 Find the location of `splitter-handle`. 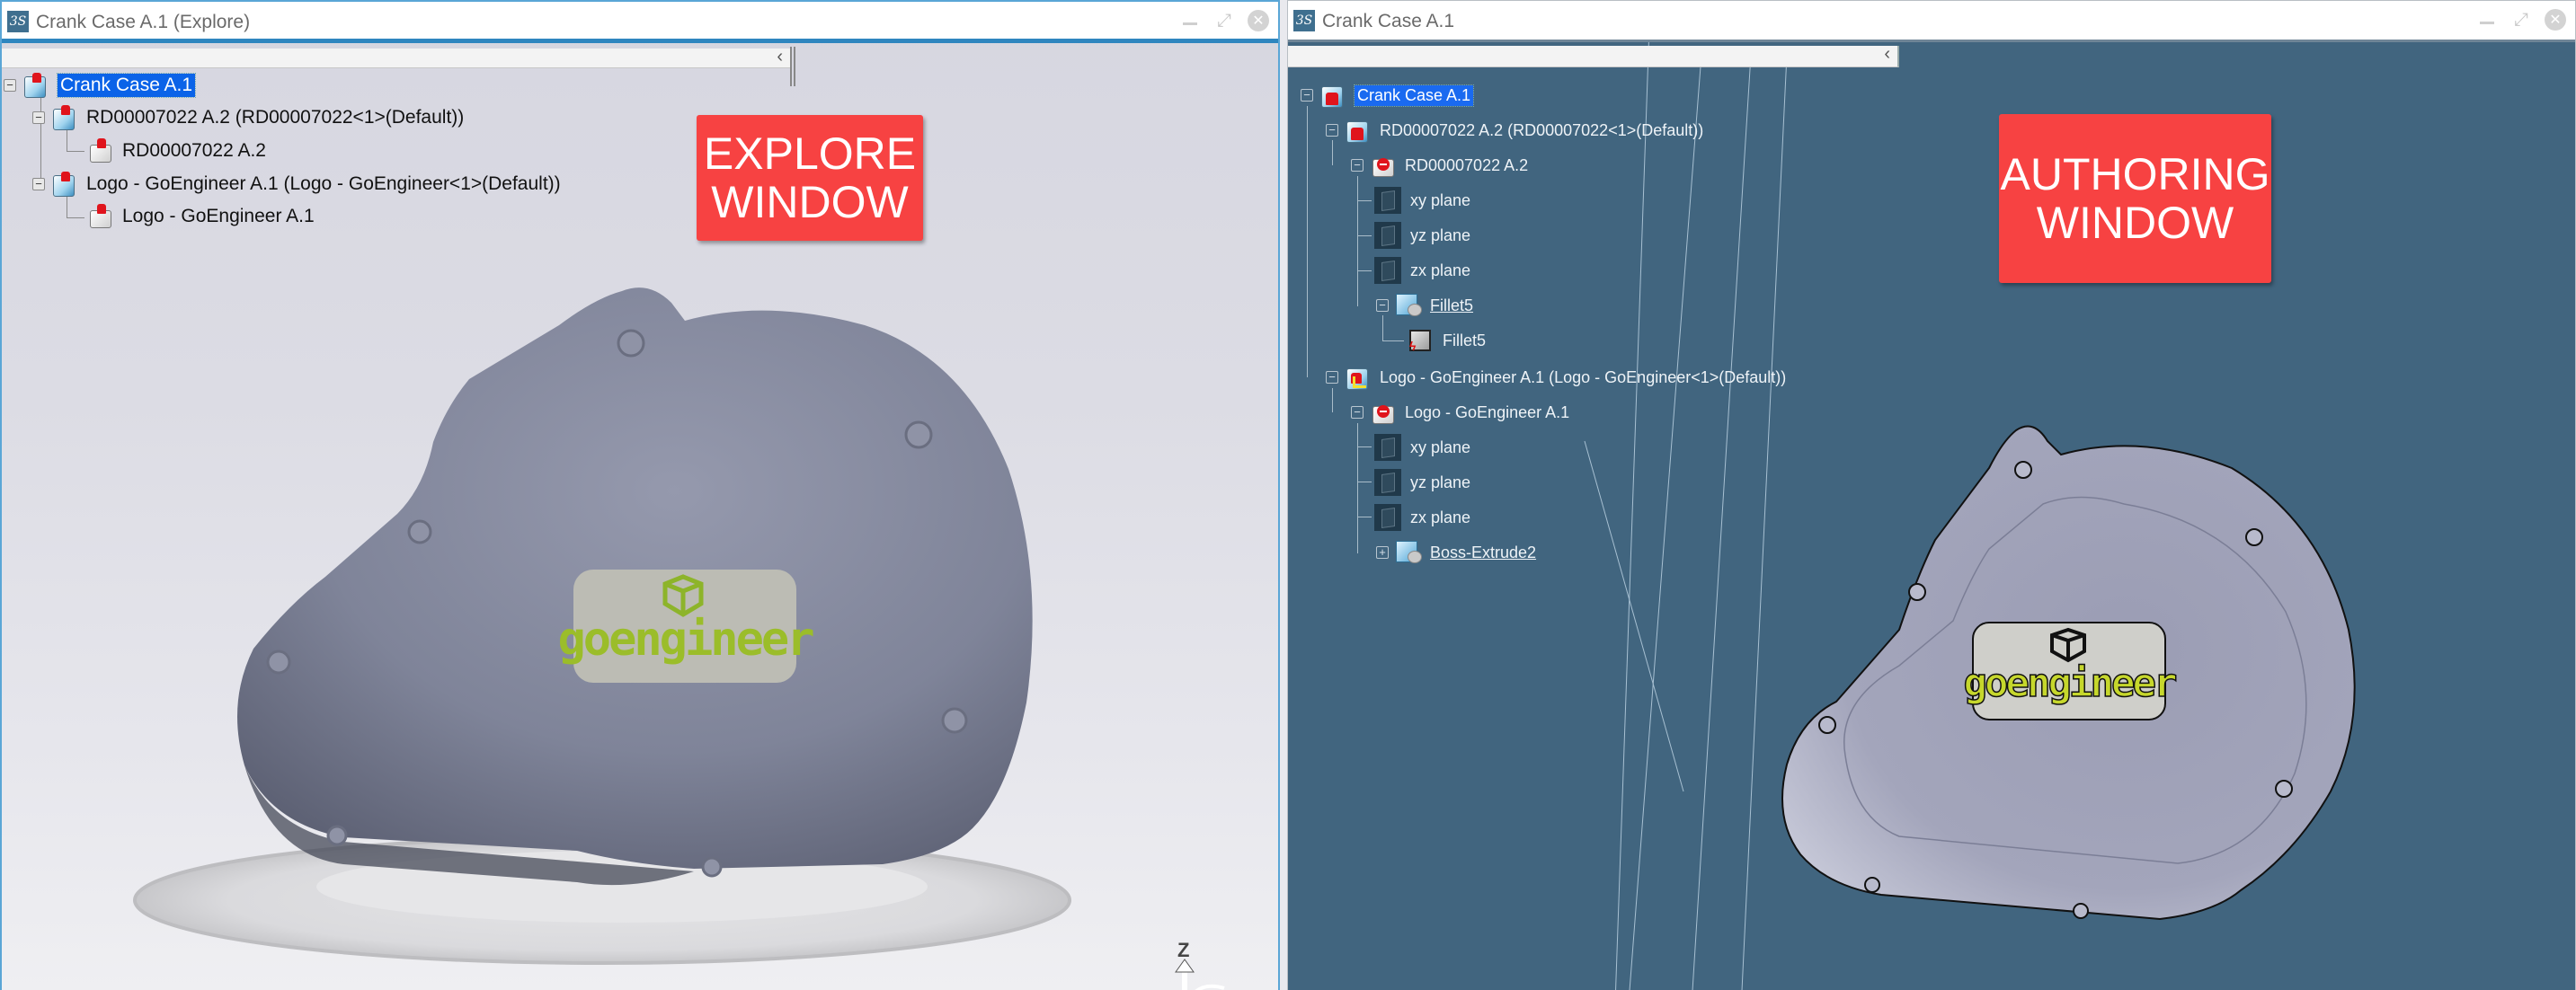

splitter-handle is located at coordinates (792, 66).